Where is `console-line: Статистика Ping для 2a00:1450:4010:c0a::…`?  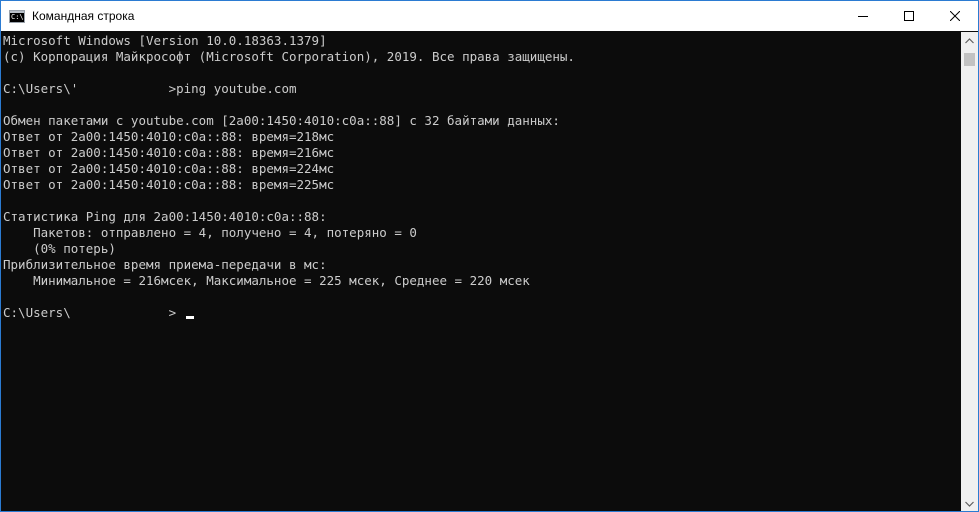 console-line: Статистика Ping для 2a00:1450:4010:c0a::… is located at coordinates (165, 216).